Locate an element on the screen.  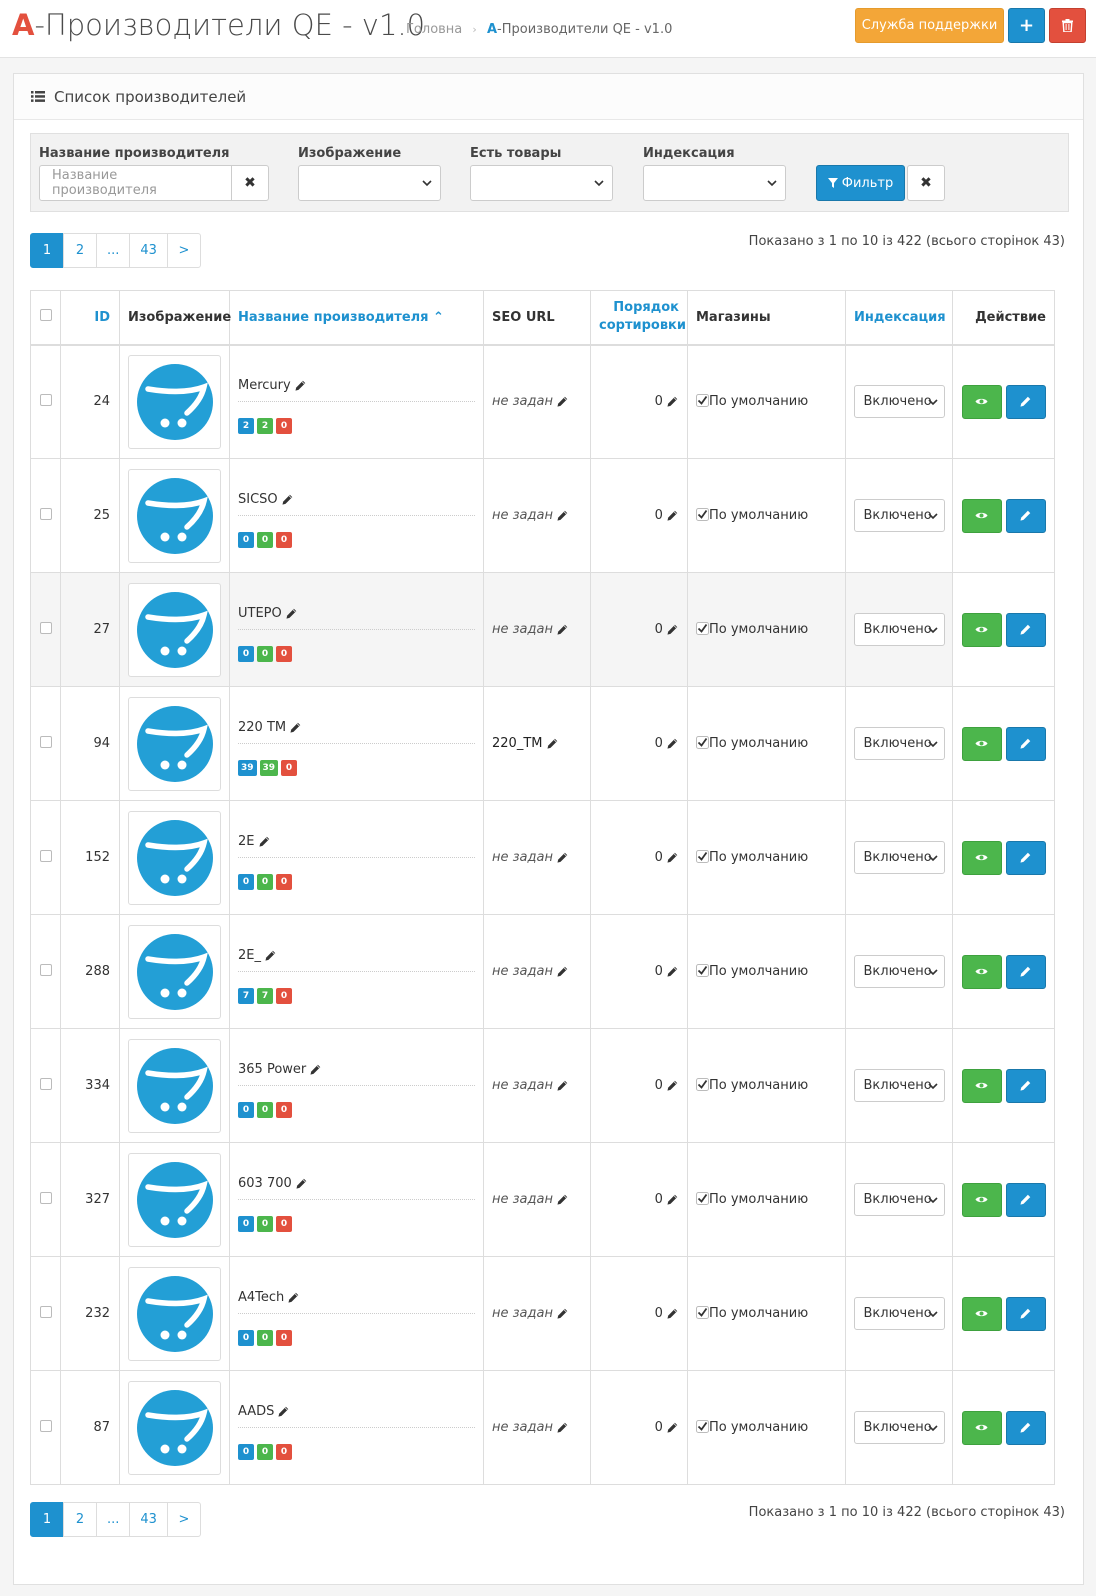
manufacturer-name: 603 700 is located at coordinates (356, 1184).